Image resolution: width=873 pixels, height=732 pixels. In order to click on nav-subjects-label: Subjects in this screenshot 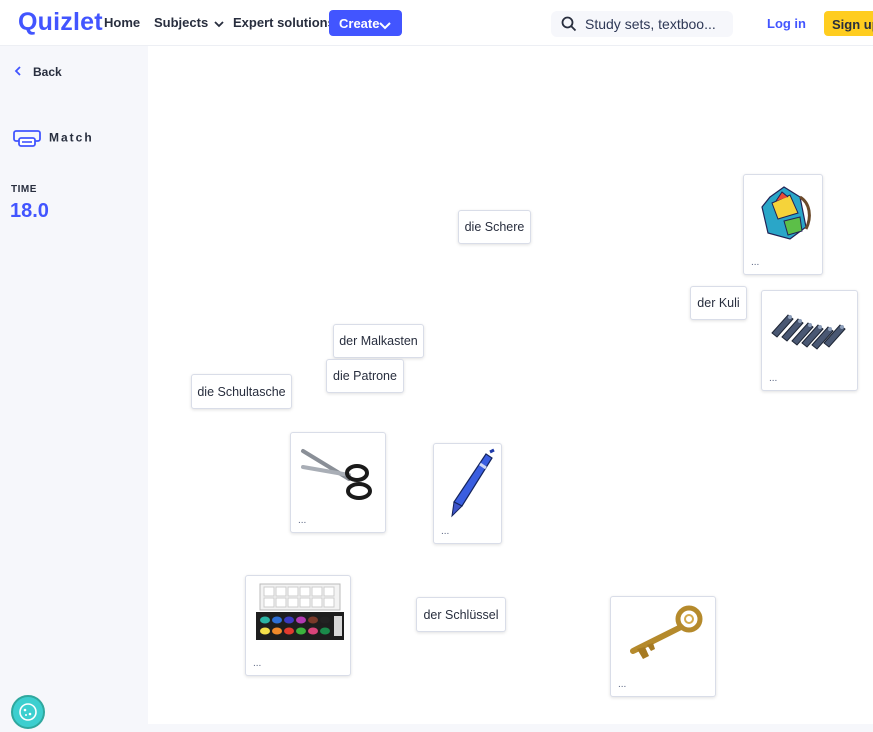, I will do `click(181, 22)`.